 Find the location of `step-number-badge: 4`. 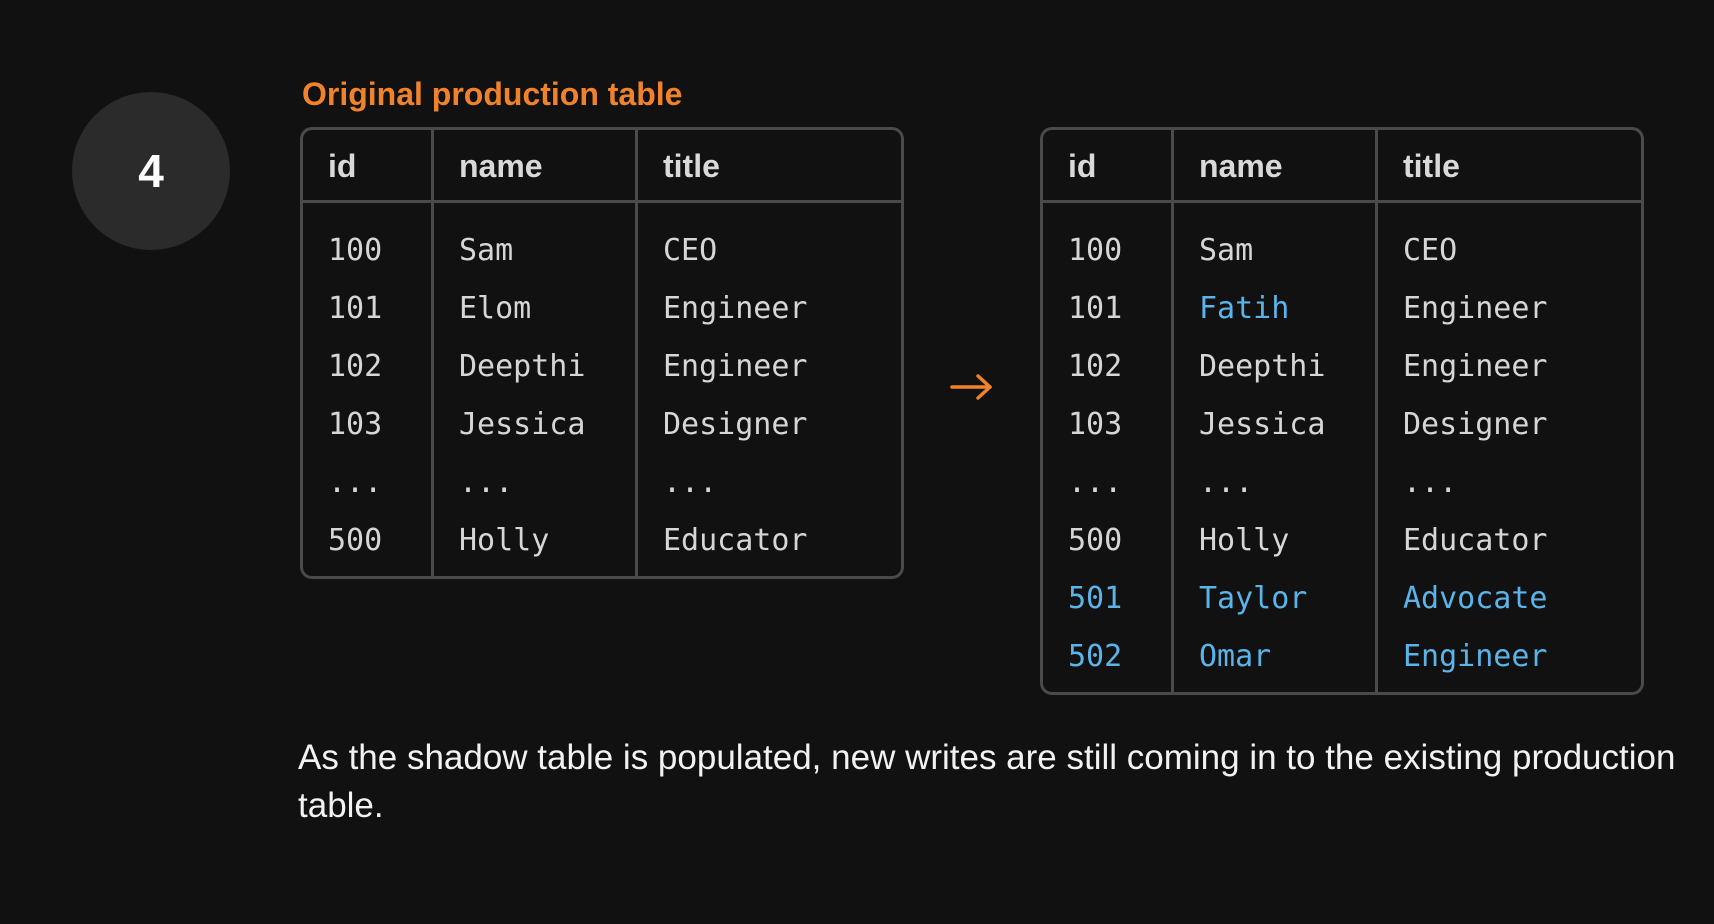

step-number-badge: 4 is located at coordinates (151, 171).